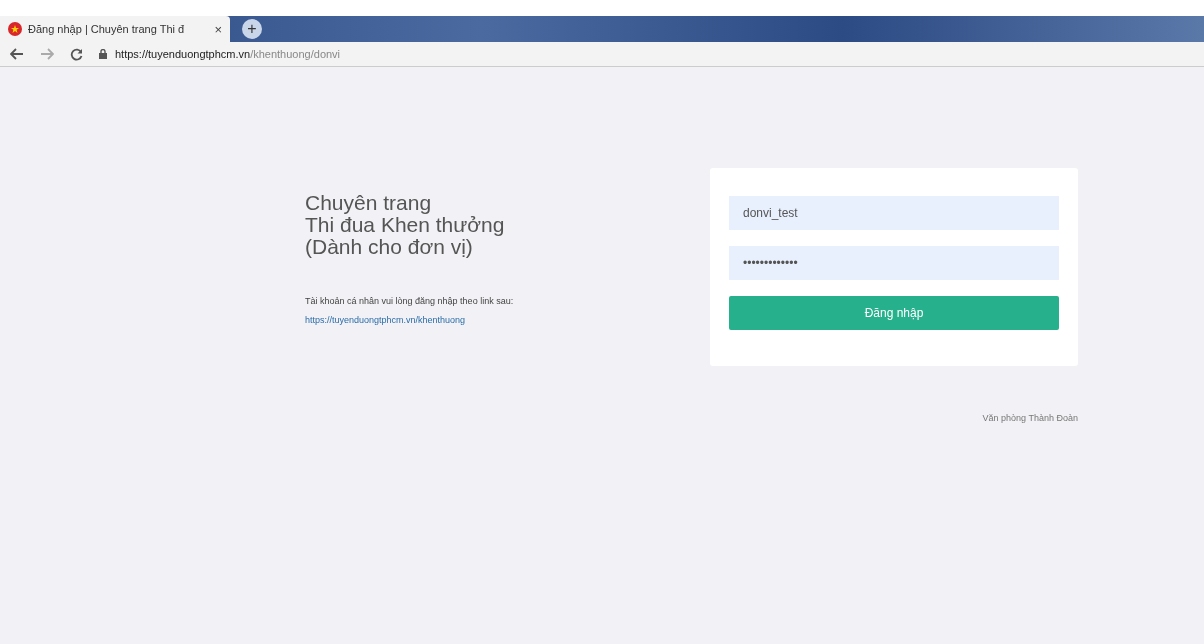 This screenshot has height=644, width=1204. Describe the element at coordinates (252, 29) in the screenshot. I see `new-tab-button: +` at that location.